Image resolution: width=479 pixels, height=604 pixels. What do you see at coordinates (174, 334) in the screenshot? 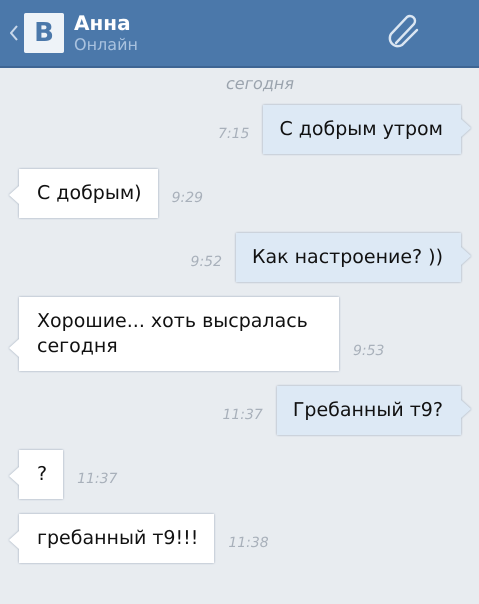
I see `message-bubble: Хорошие... хоть высралась сегодня` at bounding box center [174, 334].